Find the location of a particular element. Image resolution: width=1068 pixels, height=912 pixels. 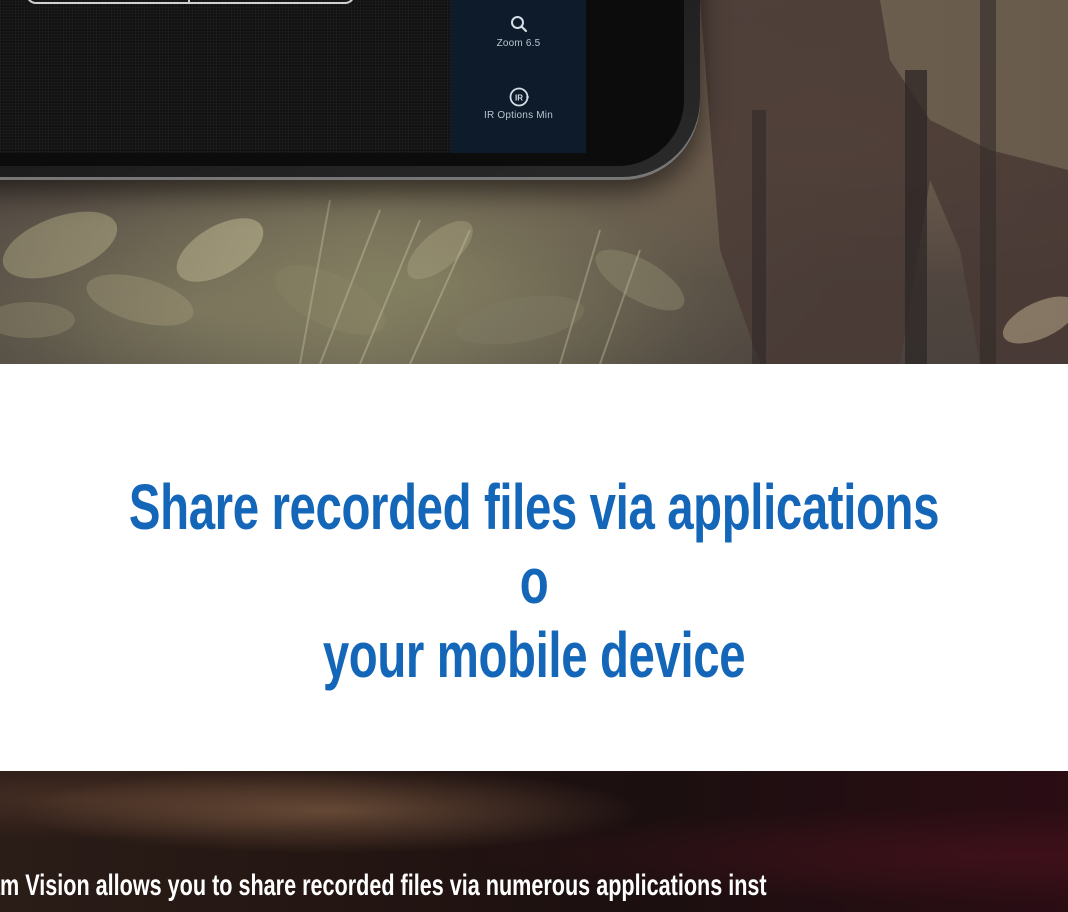

ir-options-control: IR IR Options Min is located at coordinates (518, 103).